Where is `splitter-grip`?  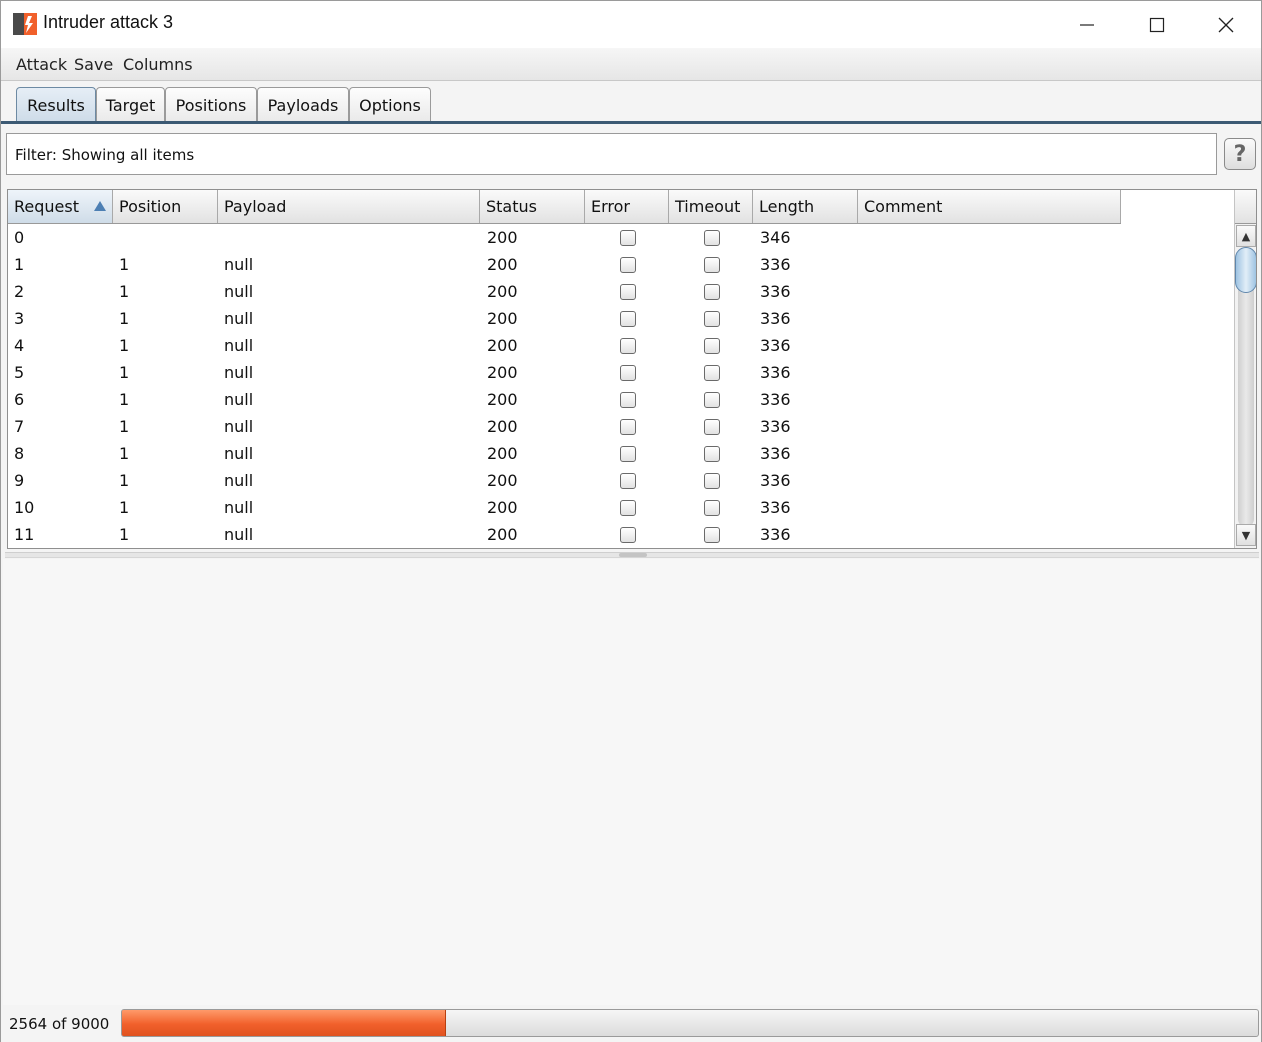 splitter-grip is located at coordinates (633, 555).